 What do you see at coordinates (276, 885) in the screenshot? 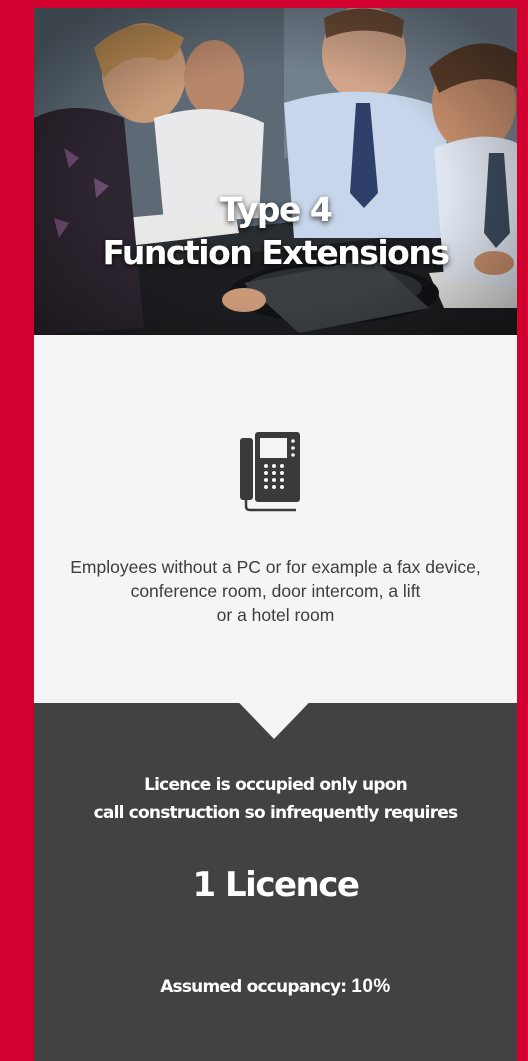
I see `licence-count: 1 Licence` at bounding box center [276, 885].